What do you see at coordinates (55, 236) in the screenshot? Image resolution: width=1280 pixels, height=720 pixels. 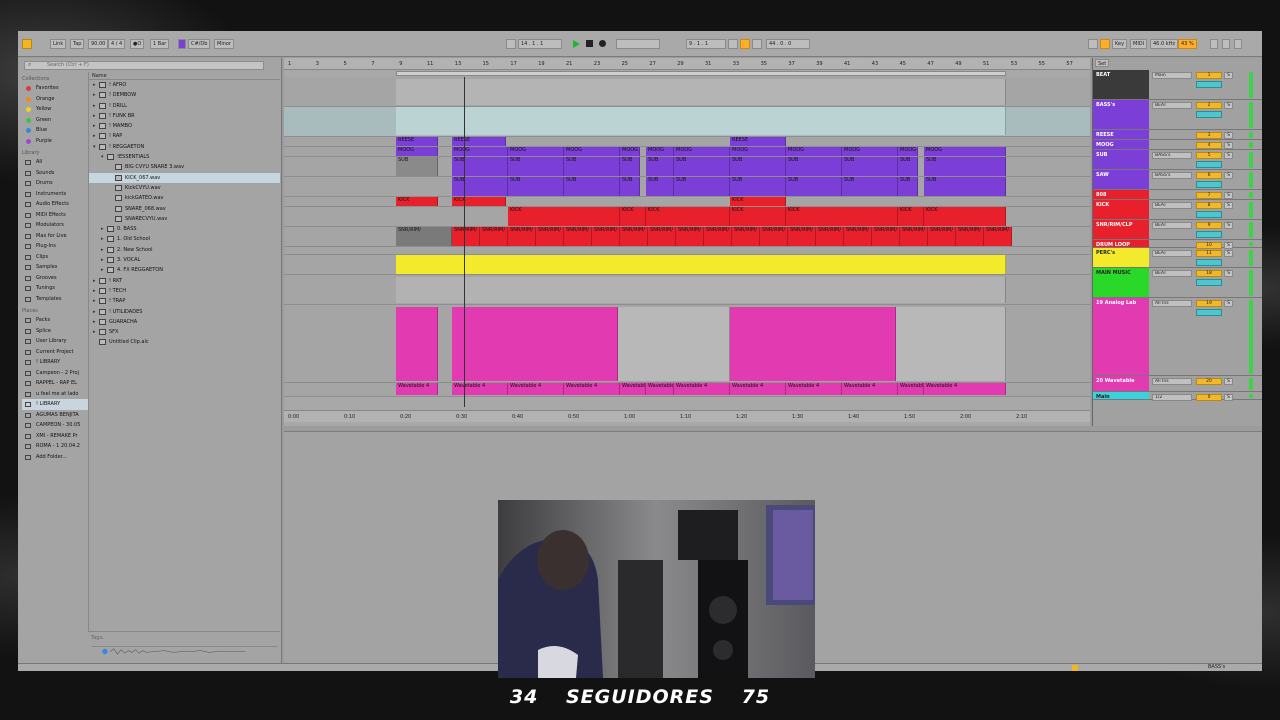 I see `library-item: Max for Live` at bounding box center [55, 236].